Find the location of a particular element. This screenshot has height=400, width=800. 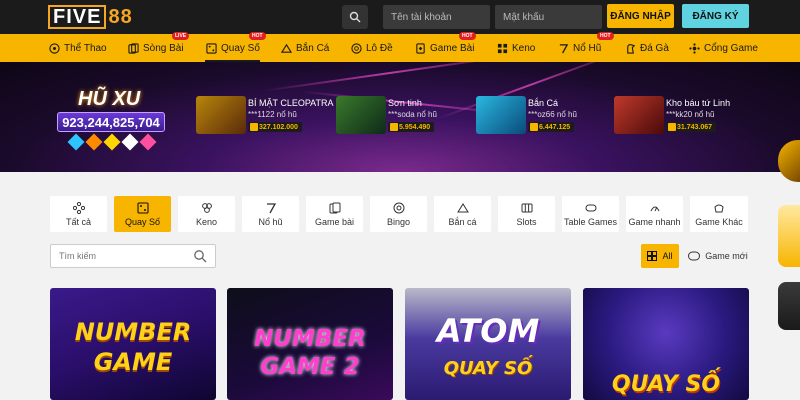

rooster-icon is located at coordinates (630, 48).